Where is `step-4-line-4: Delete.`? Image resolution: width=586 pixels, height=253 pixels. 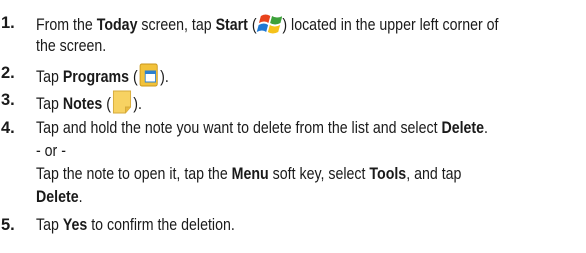
step-4-line-4: Delete. is located at coordinates (59, 197).